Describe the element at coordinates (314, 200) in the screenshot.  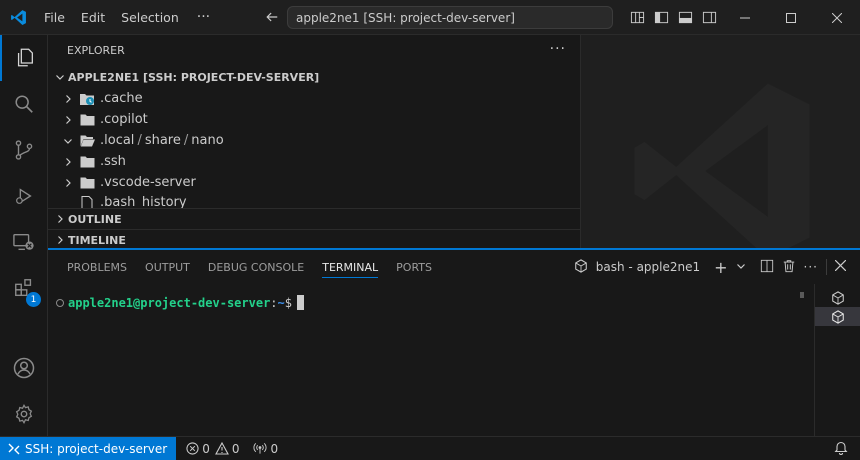
I see `tree-item-bash-history: .bash_history` at that location.